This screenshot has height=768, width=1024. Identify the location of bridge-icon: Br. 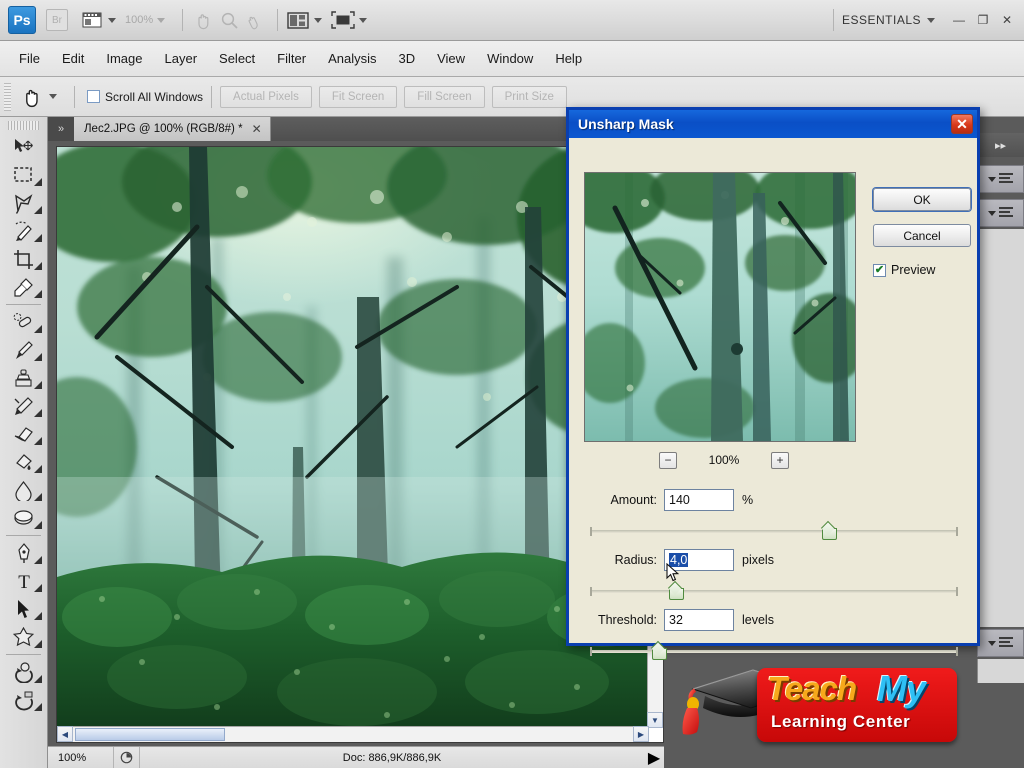
(57, 20).